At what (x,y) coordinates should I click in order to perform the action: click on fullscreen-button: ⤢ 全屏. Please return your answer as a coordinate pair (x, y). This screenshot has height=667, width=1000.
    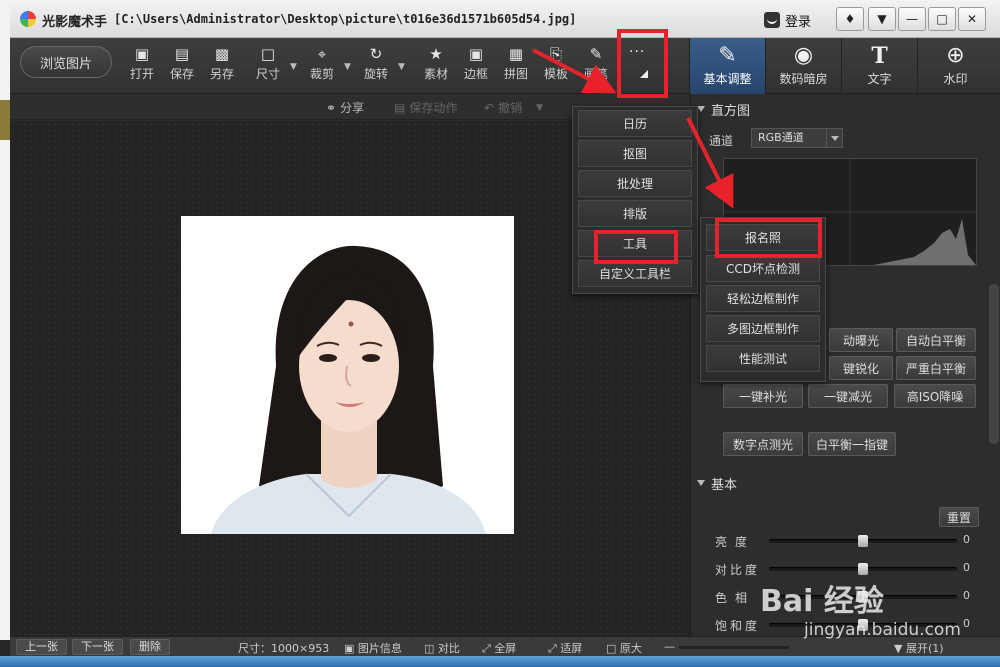
    Looking at the image, I should click on (499, 648).